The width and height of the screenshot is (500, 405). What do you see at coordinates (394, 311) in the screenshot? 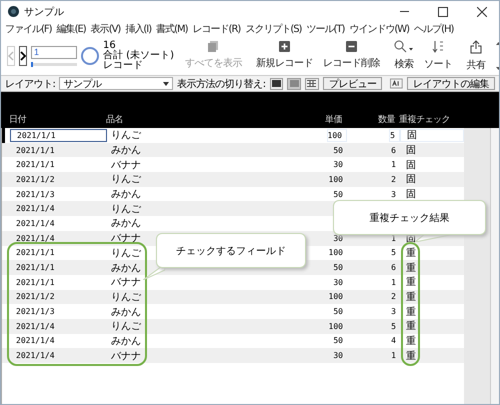
I see `table-cell-text: 3` at bounding box center [394, 311].